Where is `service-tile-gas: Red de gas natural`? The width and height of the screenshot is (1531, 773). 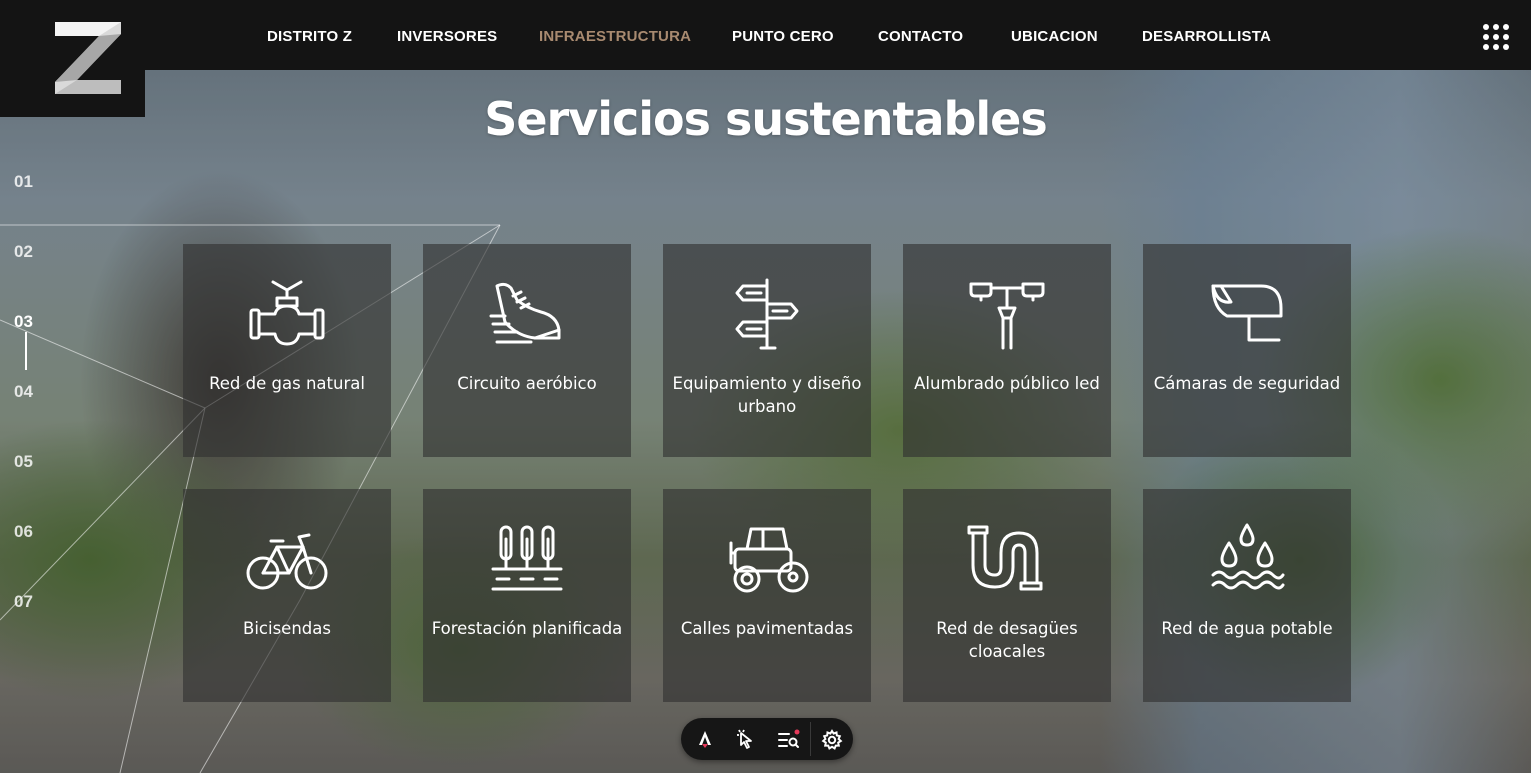
service-tile-gas: Red de gas natural is located at coordinates (287, 350).